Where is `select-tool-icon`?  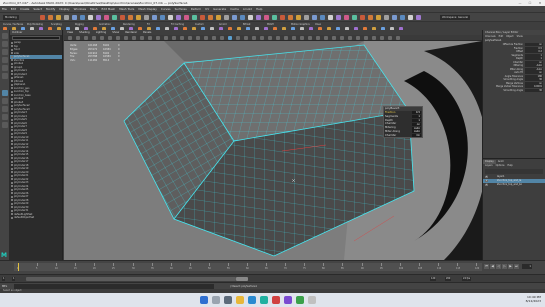
select-tool-icon is located at coordinates (5, 36).